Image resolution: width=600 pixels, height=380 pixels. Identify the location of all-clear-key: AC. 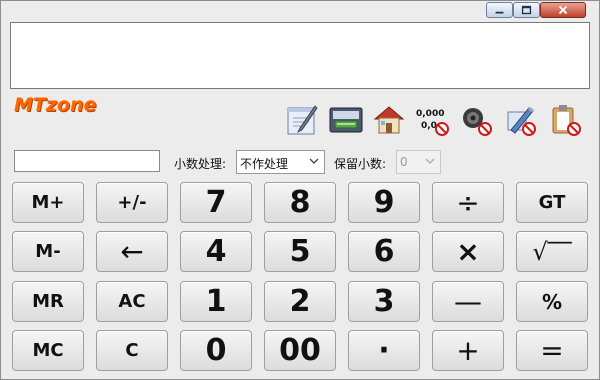
(132, 301).